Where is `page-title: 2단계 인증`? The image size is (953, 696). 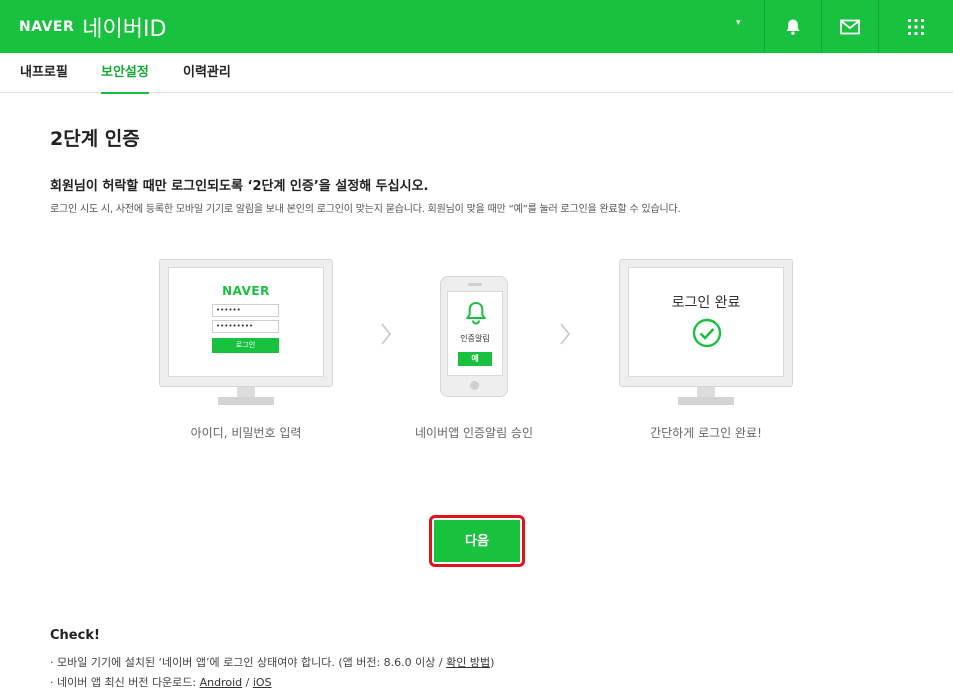 page-title: 2단계 인증 is located at coordinates (95, 139).